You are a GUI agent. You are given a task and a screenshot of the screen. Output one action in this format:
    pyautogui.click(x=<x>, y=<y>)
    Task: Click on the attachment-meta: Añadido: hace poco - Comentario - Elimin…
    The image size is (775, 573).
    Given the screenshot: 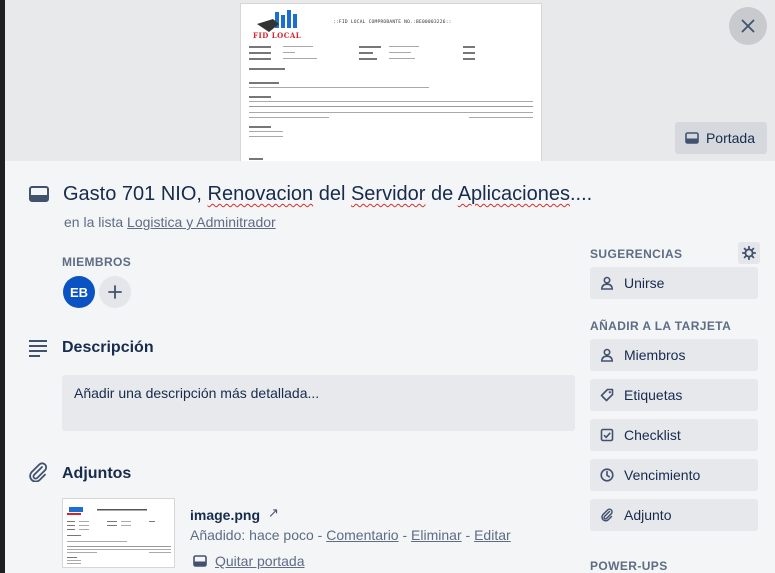 What is the action you would take?
    pyautogui.click(x=350, y=535)
    